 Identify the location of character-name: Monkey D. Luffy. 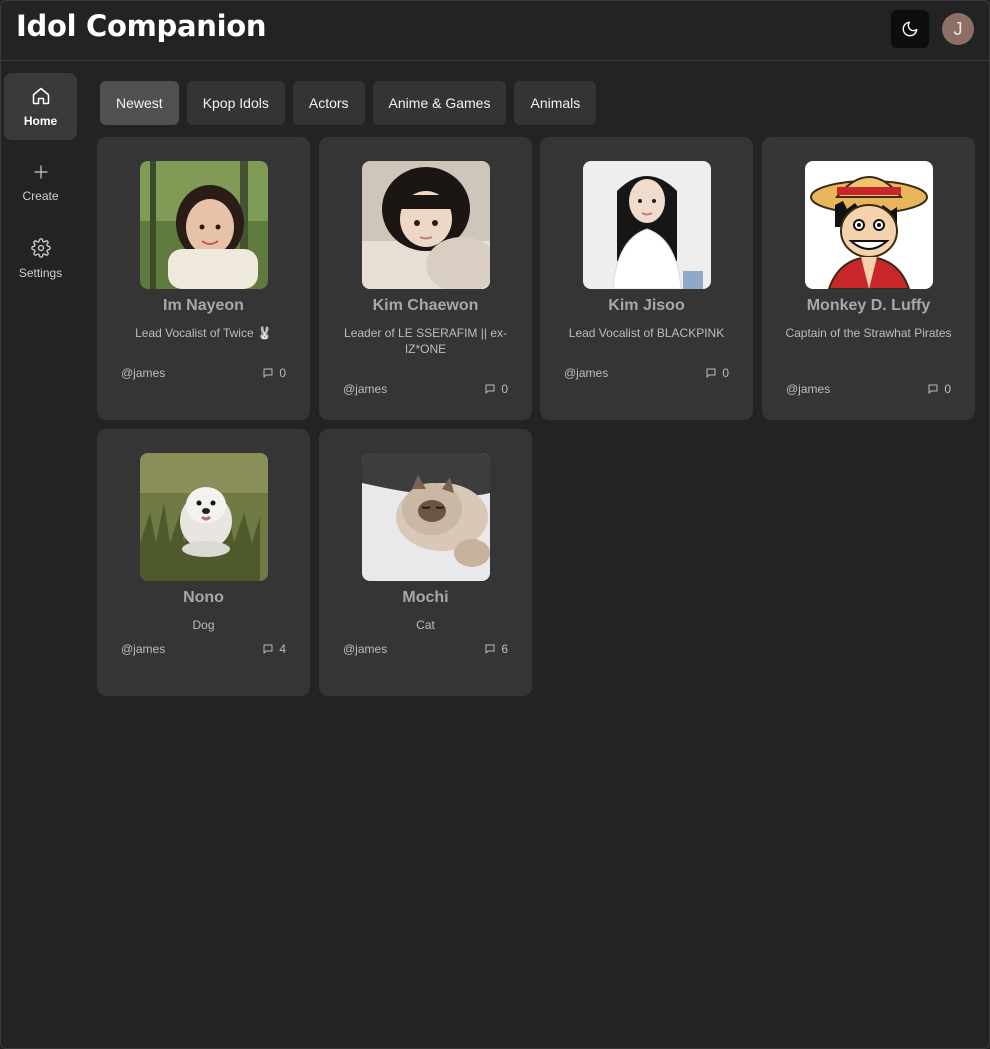
(868, 305).